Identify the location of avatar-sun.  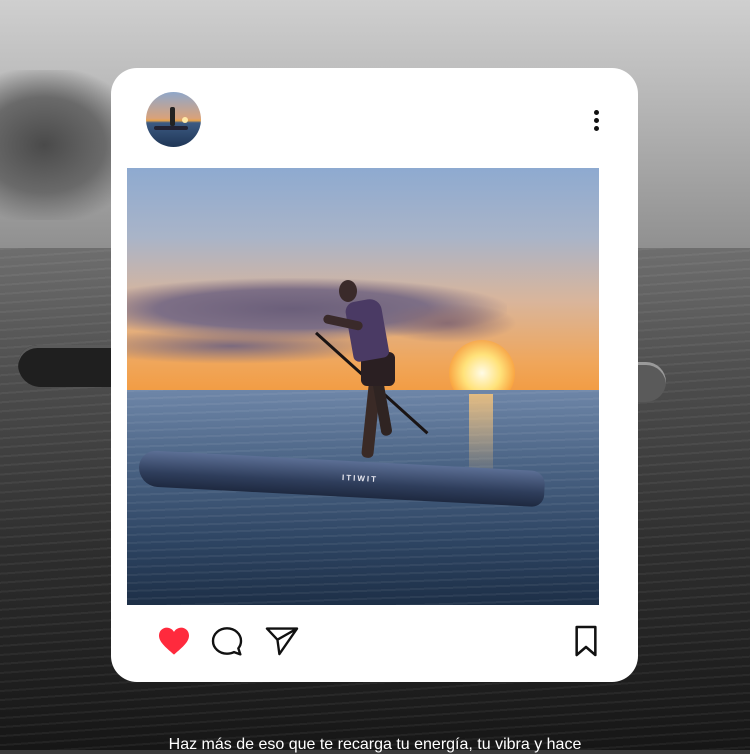
(185, 120).